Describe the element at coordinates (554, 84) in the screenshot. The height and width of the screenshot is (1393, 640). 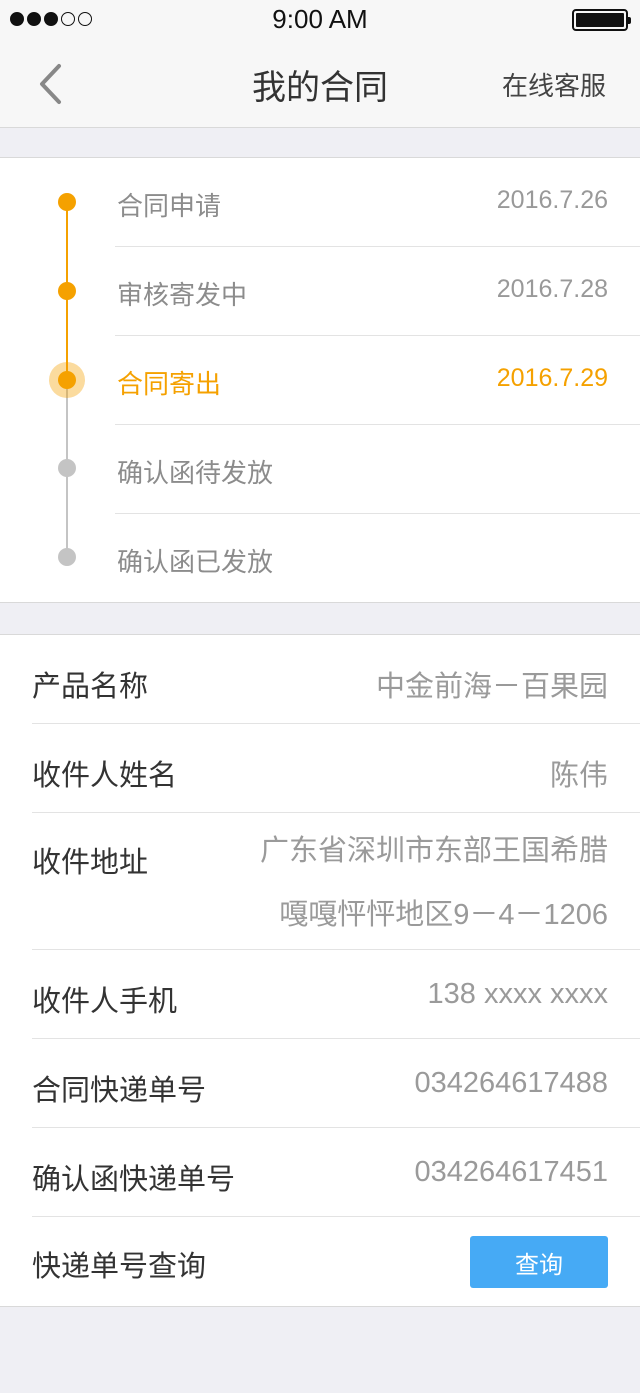
I see `online-service-link: 在线客服` at that location.